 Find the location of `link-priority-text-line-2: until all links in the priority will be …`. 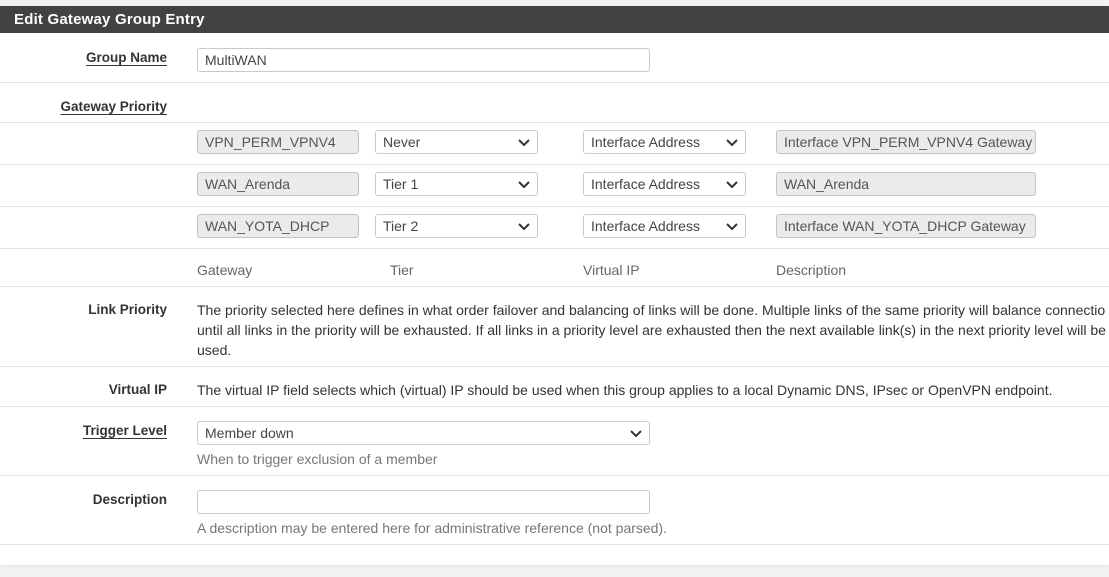

link-priority-text-line-2: until all links in the priority will be … is located at coordinates (651, 330).